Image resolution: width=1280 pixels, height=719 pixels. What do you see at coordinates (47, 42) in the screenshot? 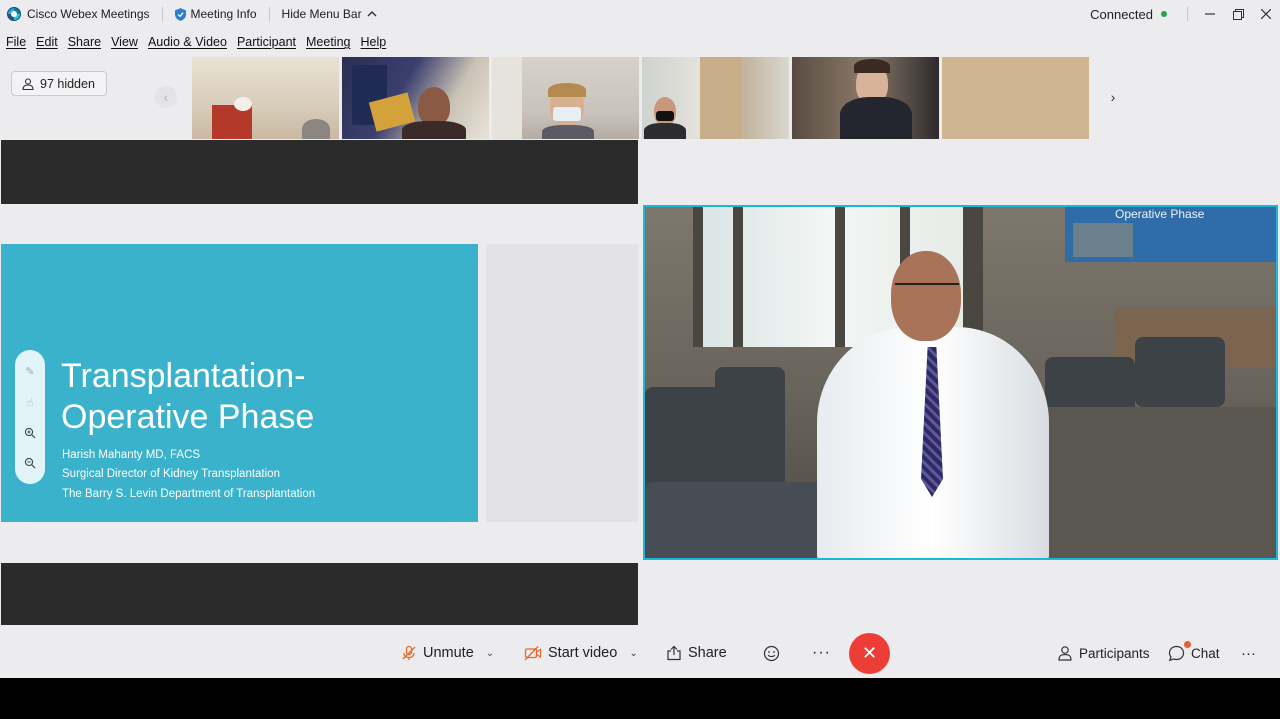
I see `menu-edit: Edit` at bounding box center [47, 42].